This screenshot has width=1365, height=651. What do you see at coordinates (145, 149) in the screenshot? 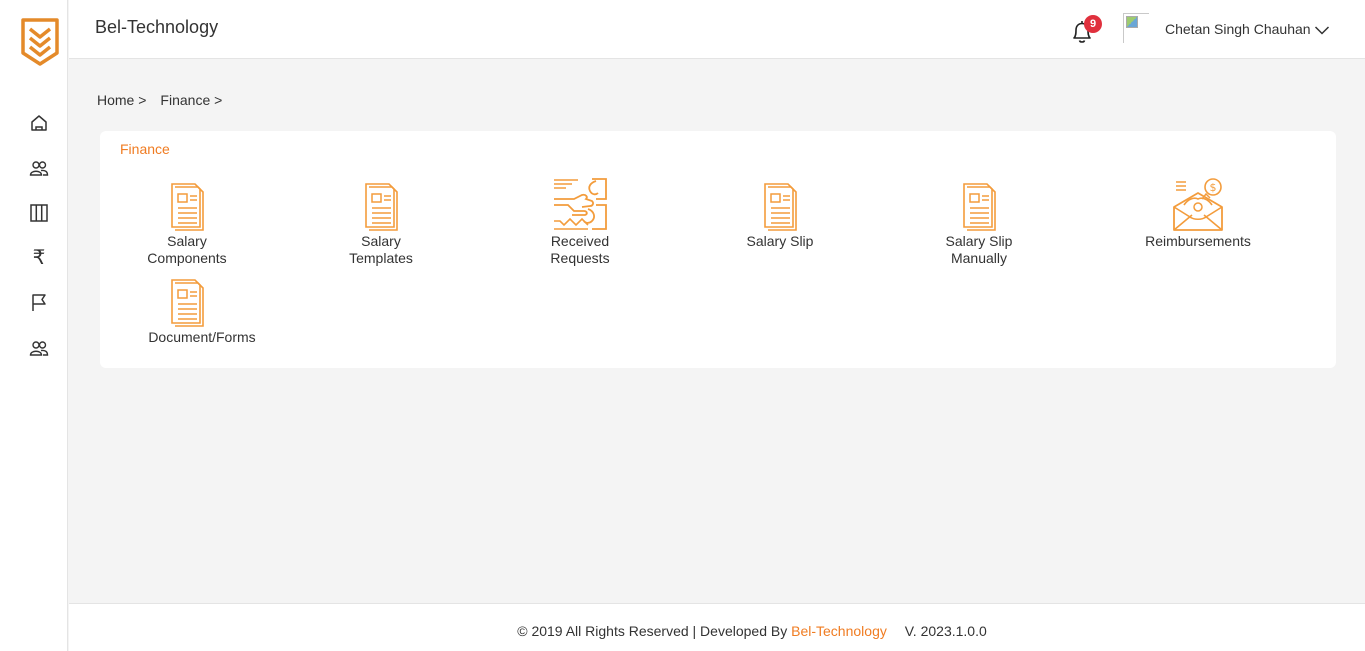
I see `card-title: Finance` at bounding box center [145, 149].